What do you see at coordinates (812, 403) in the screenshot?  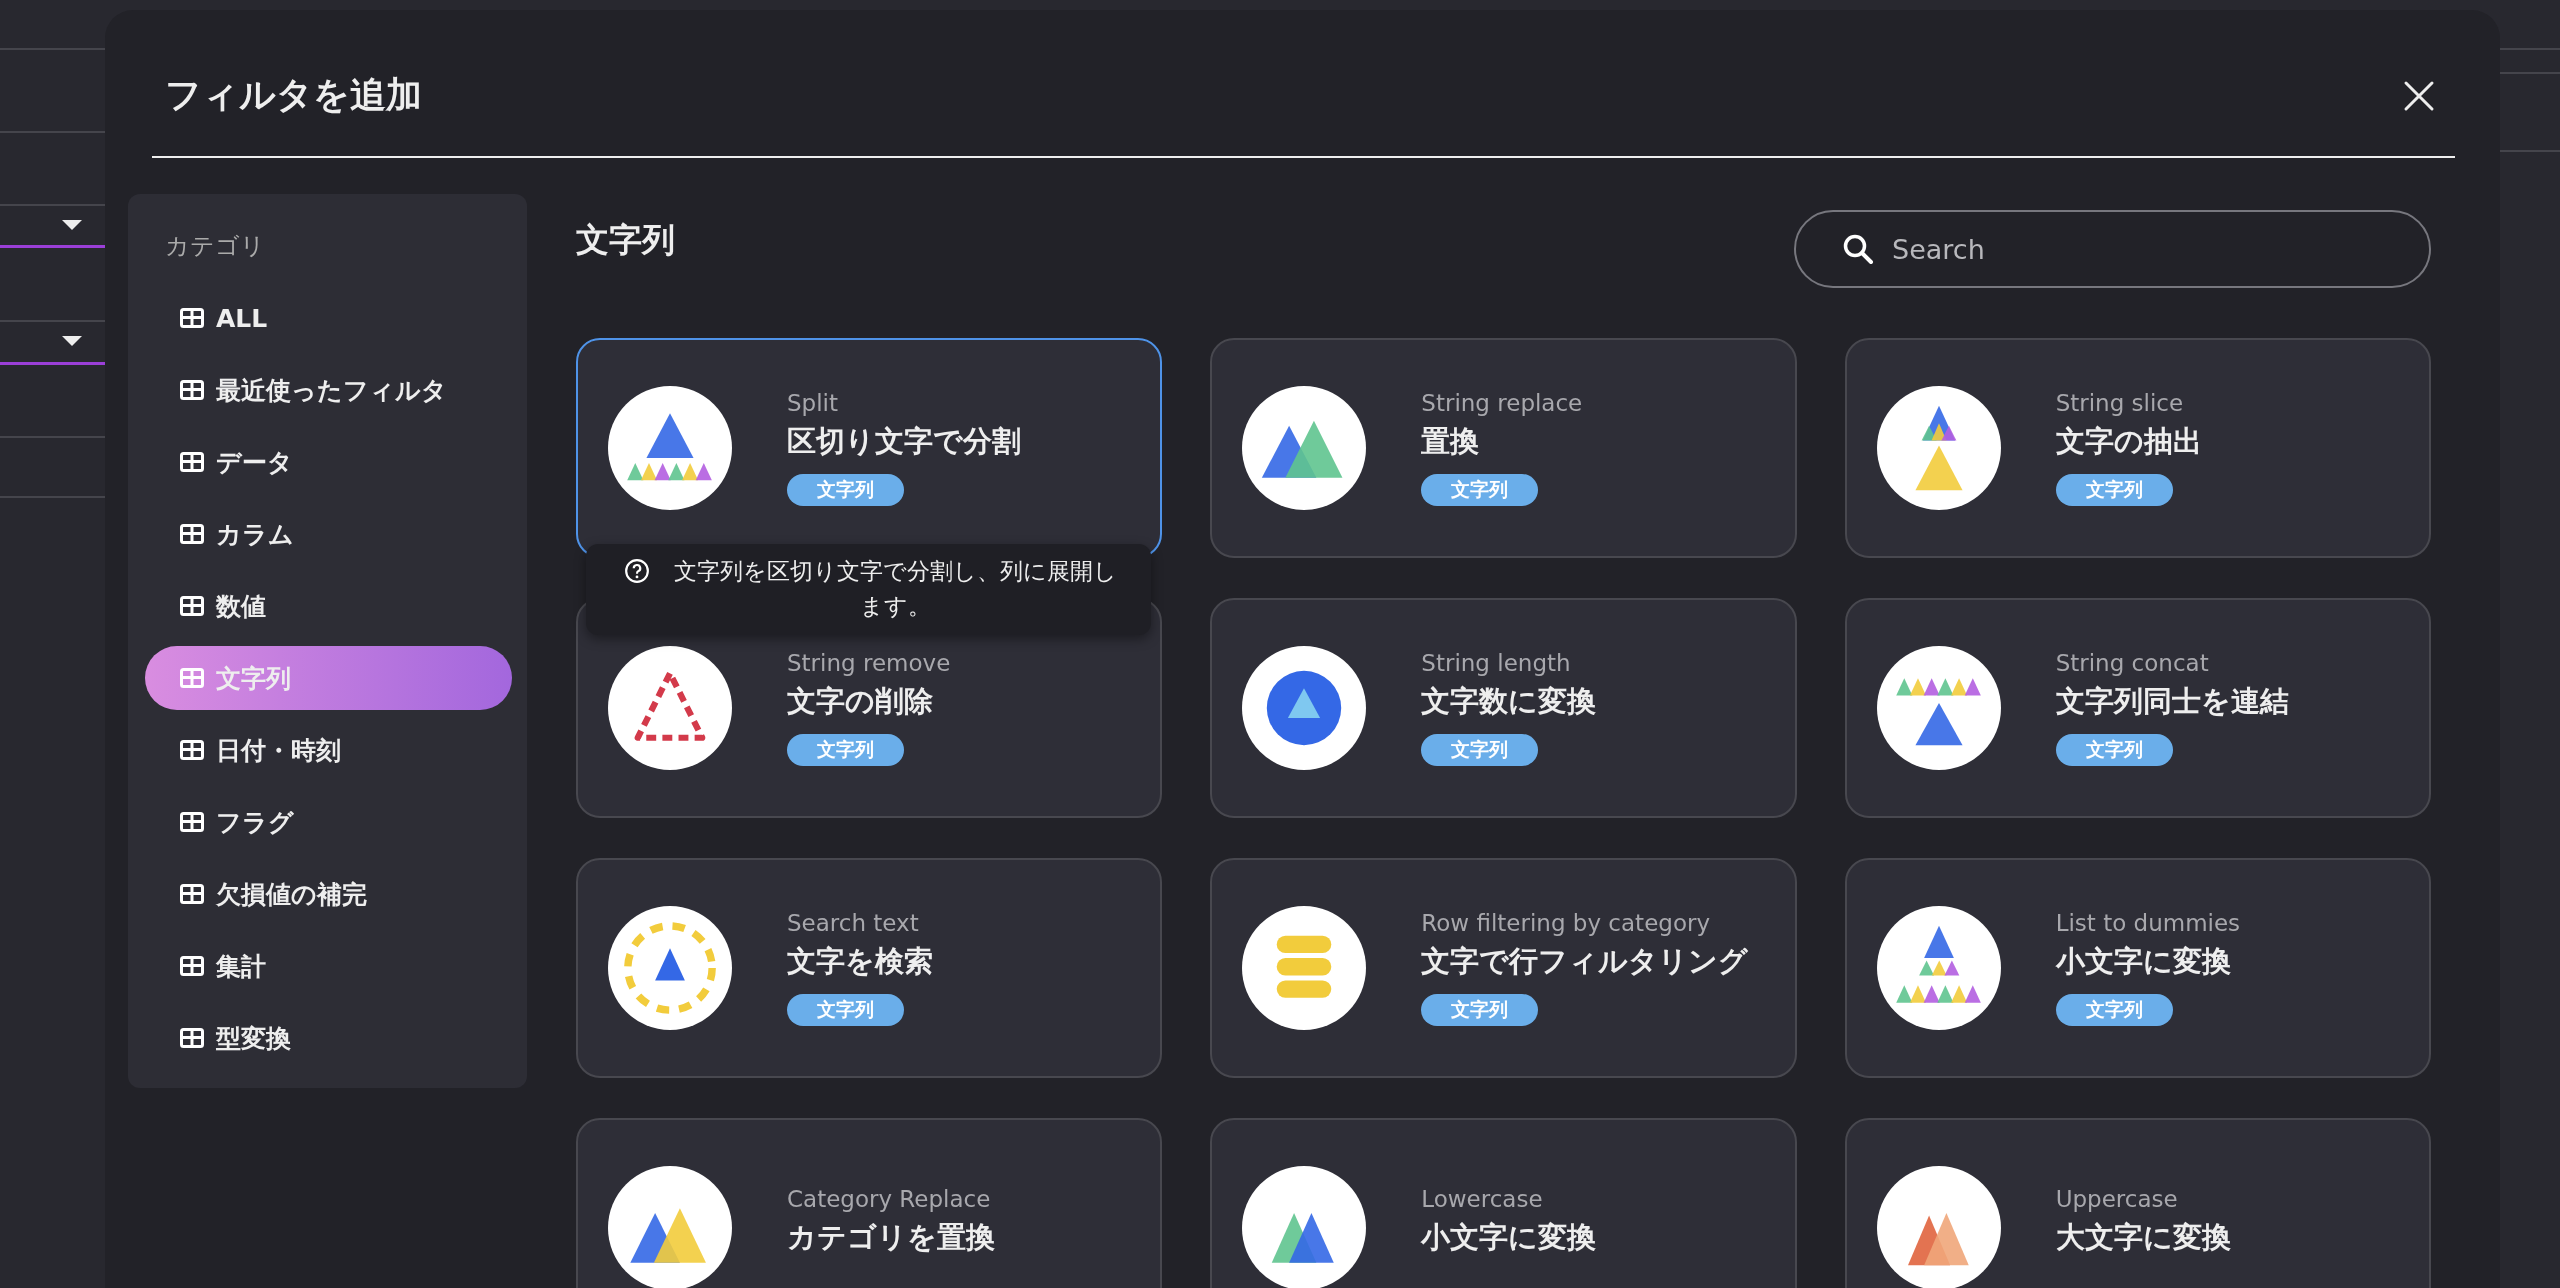 I see `filter-name: Split` at bounding box center [812, 403].